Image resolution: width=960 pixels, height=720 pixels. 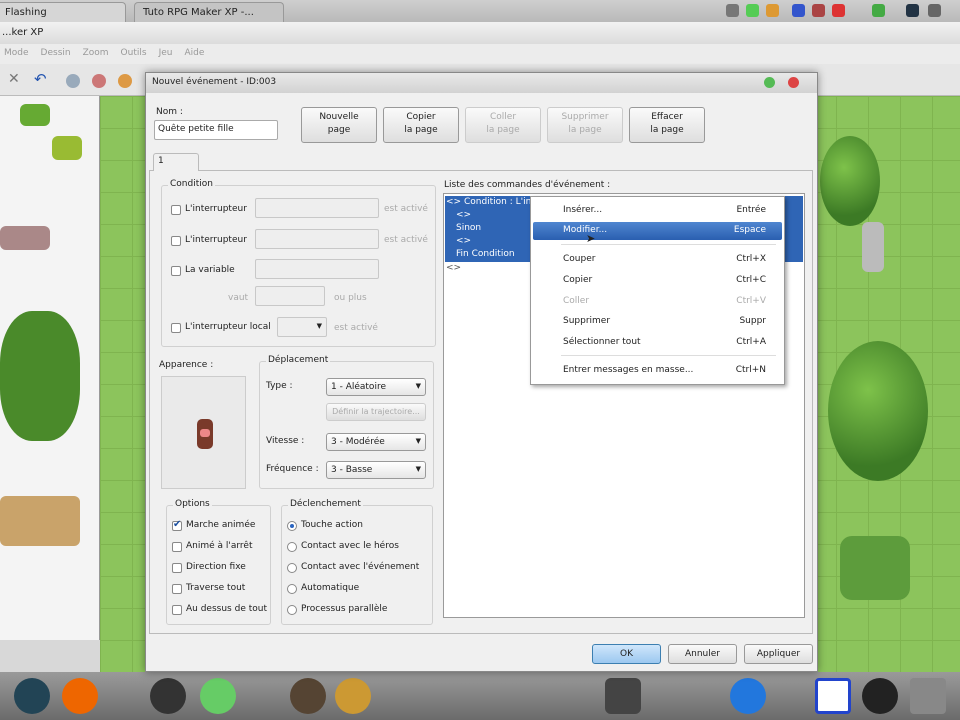 I want to click on ok-button: OK, so click(x=626, y=654).